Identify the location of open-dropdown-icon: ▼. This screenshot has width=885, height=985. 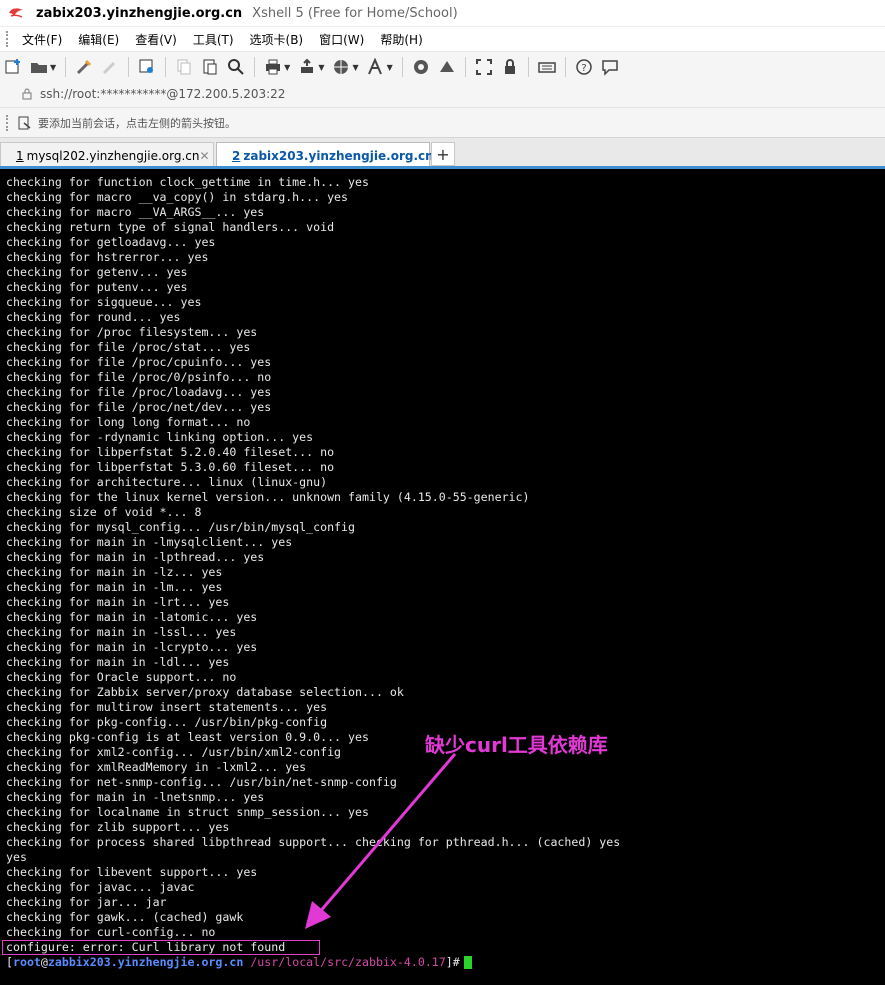
(53, 67).